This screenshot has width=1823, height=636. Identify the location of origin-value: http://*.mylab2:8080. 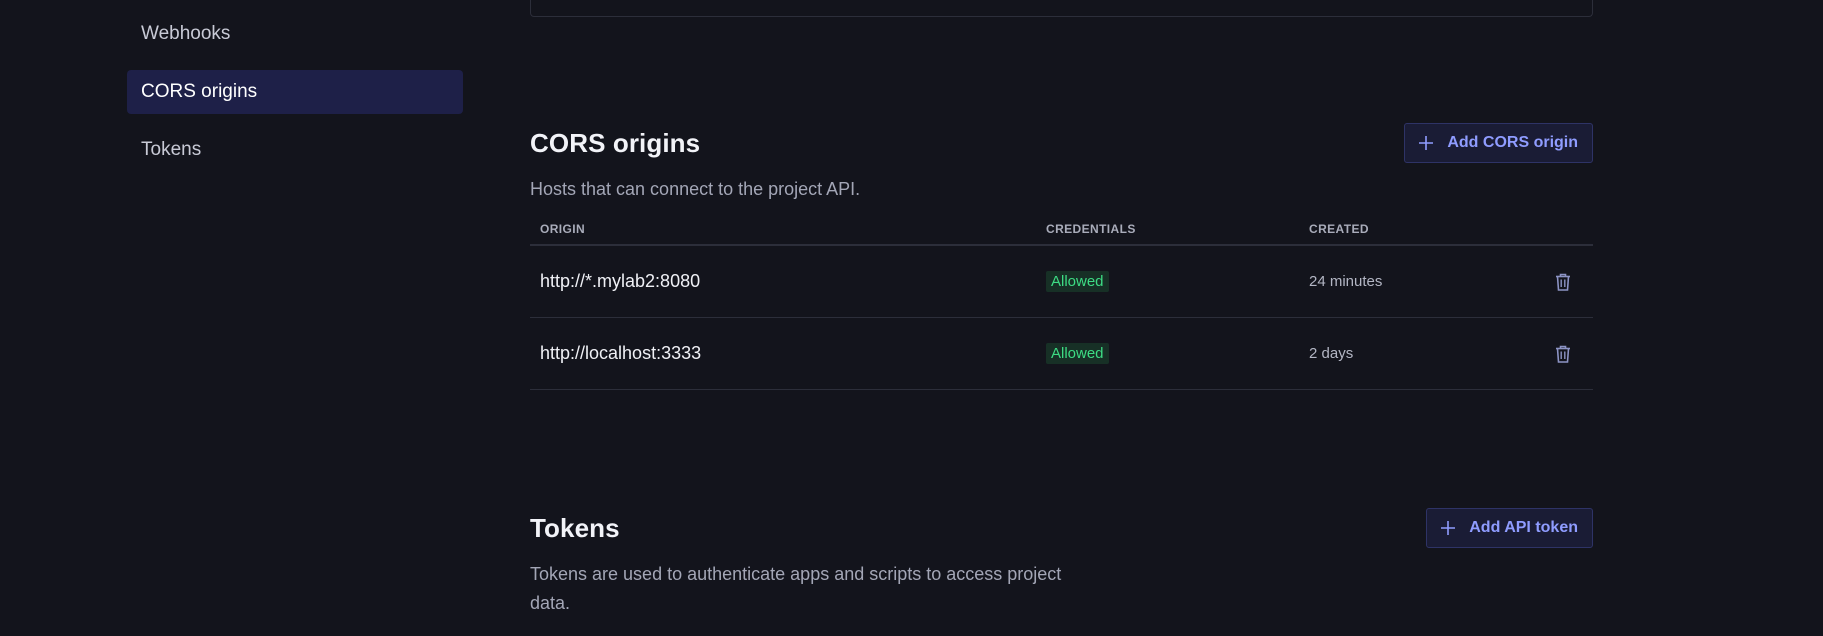
(620, 281).